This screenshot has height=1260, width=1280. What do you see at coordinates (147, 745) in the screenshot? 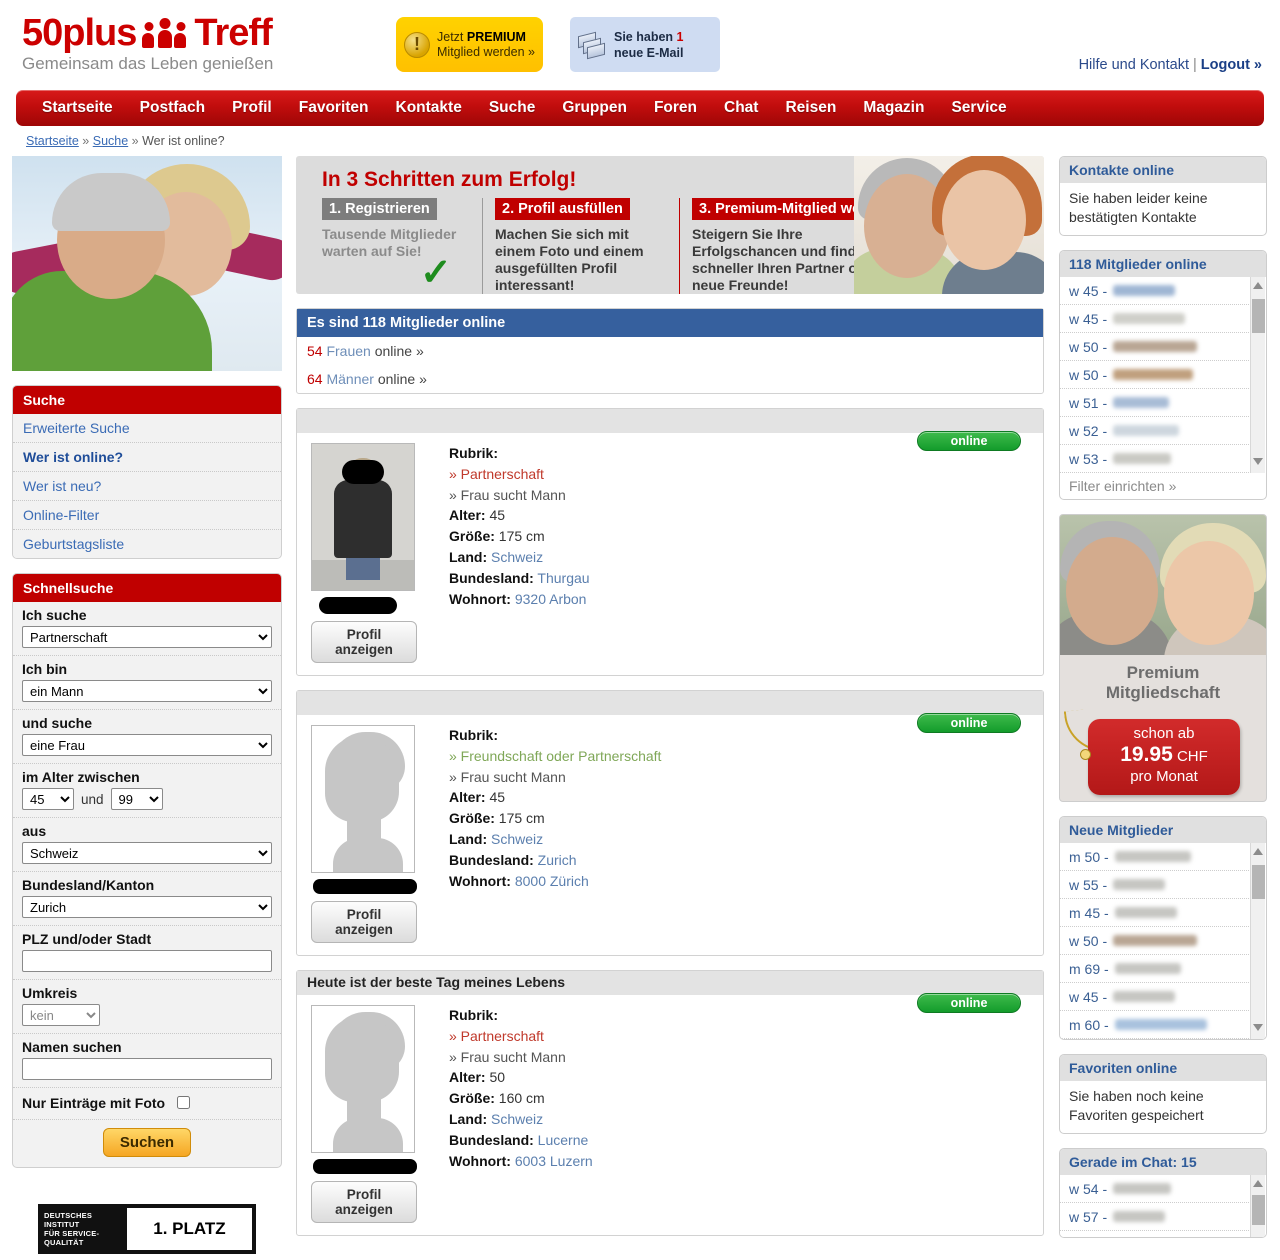
I see `select-und-suche: eine Frau` at bounding box center [147, 745].